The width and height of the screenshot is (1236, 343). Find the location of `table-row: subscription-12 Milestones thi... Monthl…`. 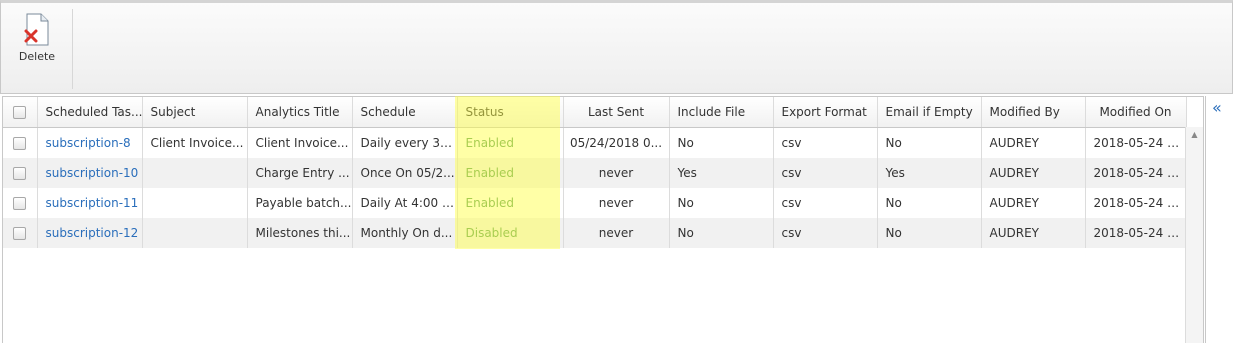

table-row: subscription-12 Milestones thi... Monthl… is located at coordinates (595, 233).